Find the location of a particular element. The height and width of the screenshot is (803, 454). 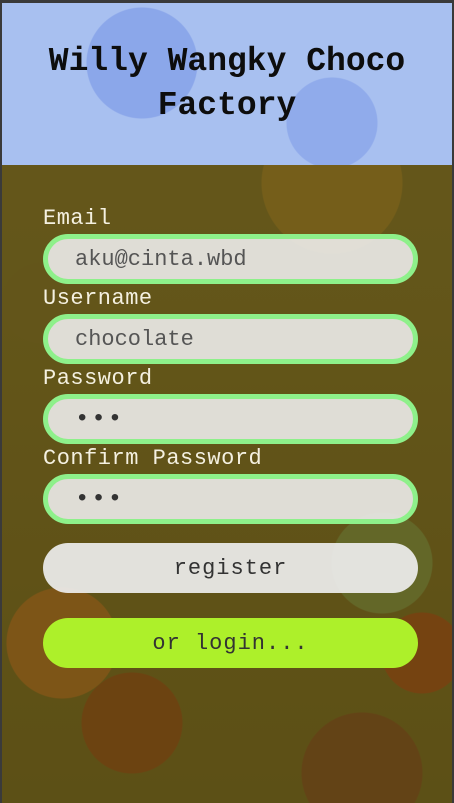

confirm-password-label: Confirm Password is located at coordinates (153, 458).